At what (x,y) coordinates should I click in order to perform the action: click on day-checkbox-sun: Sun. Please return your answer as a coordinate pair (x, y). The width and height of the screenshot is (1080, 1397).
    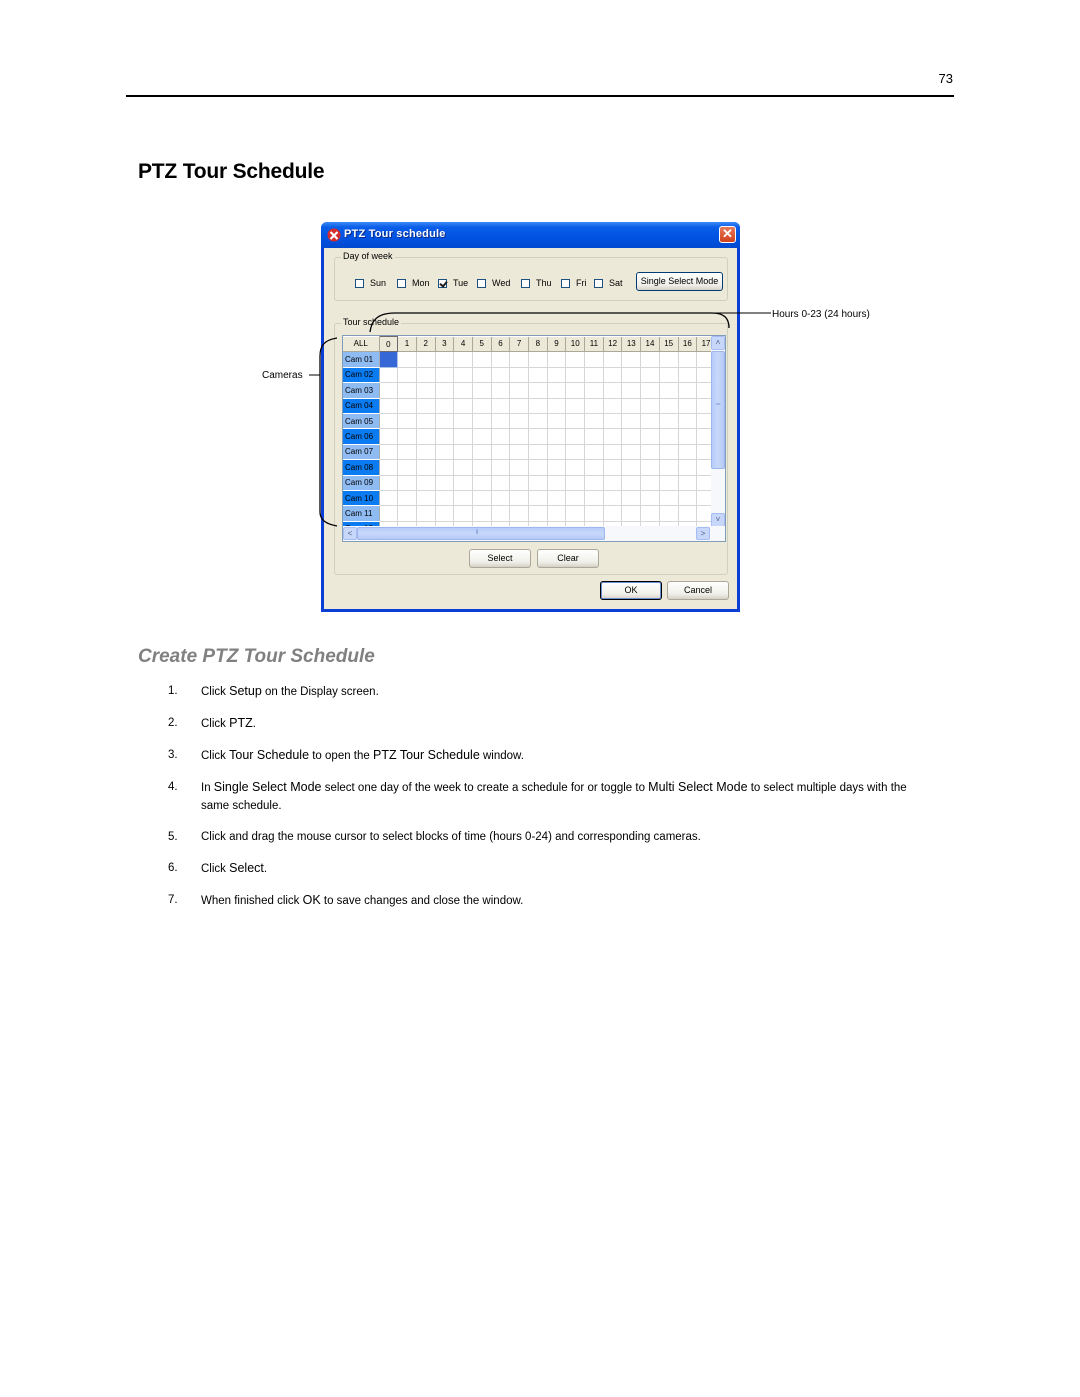
    Looking at the image, I should click on (370, 283).